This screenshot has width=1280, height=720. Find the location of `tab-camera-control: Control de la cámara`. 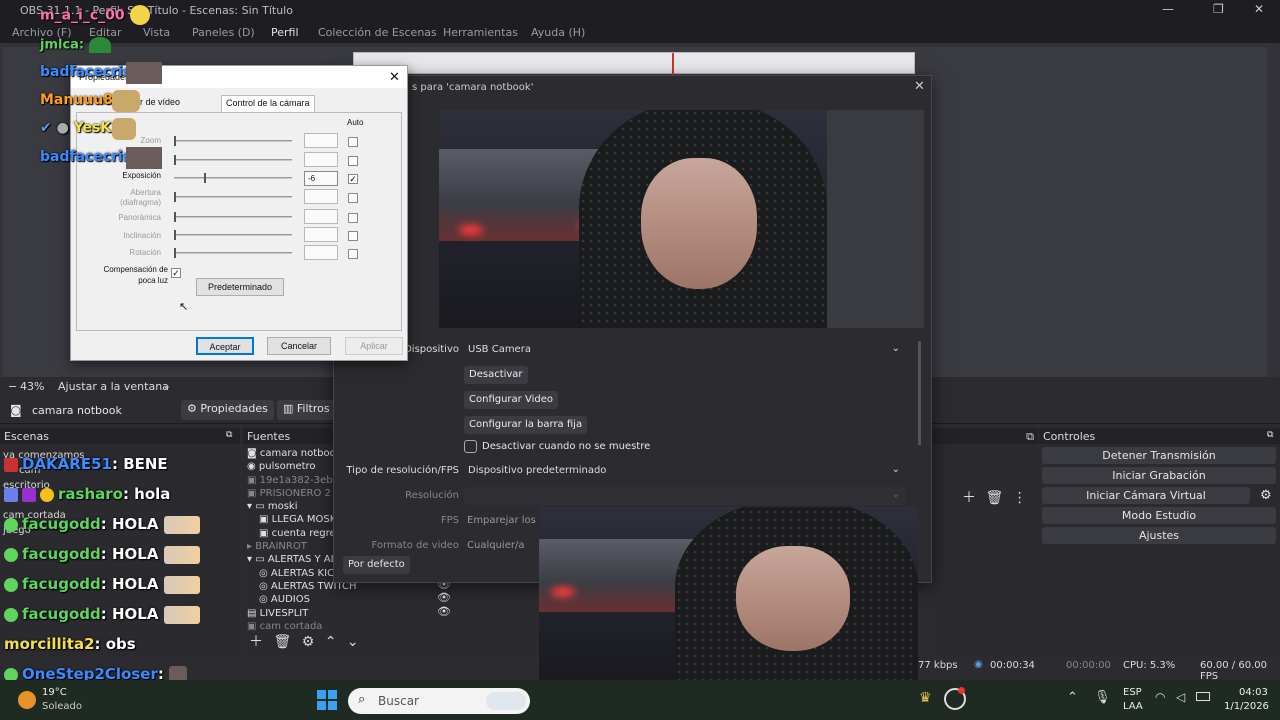

tab-camera-control: Control de la cámara is located at coordinates (268, 104).